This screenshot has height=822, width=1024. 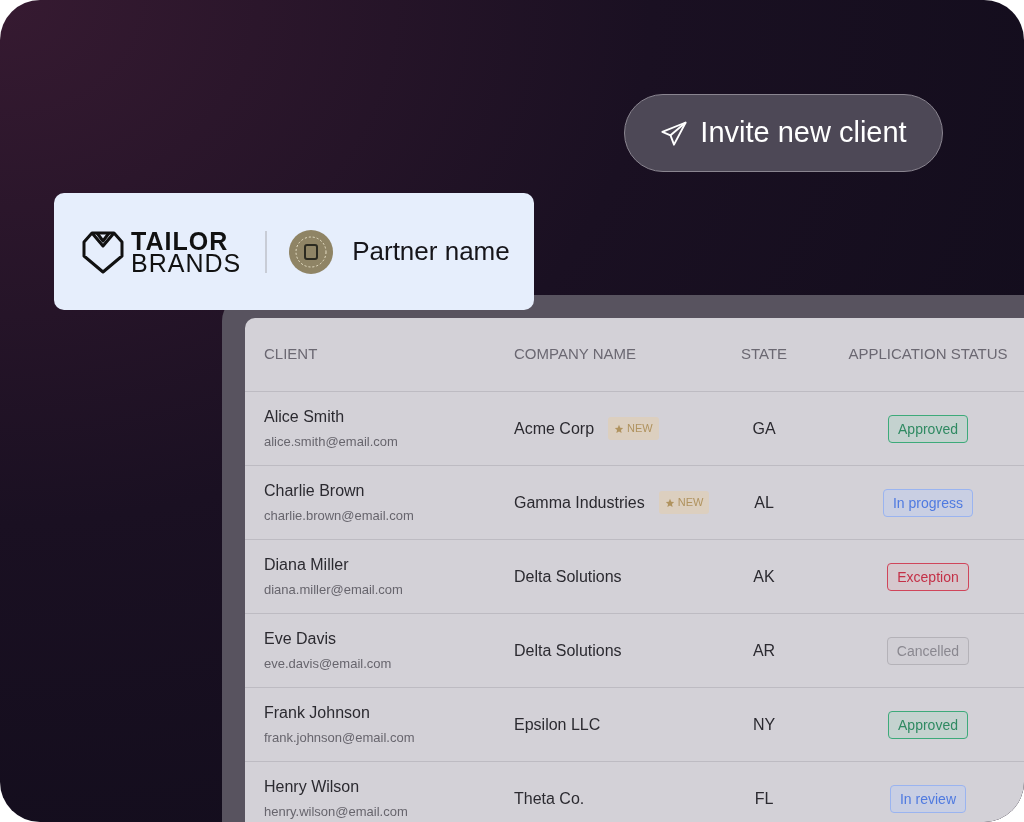 What do you see at coordinates (339, 516) in the screenshot?
I see `client-email: charlie.brown@email.com` at bounding box center [339, 516].